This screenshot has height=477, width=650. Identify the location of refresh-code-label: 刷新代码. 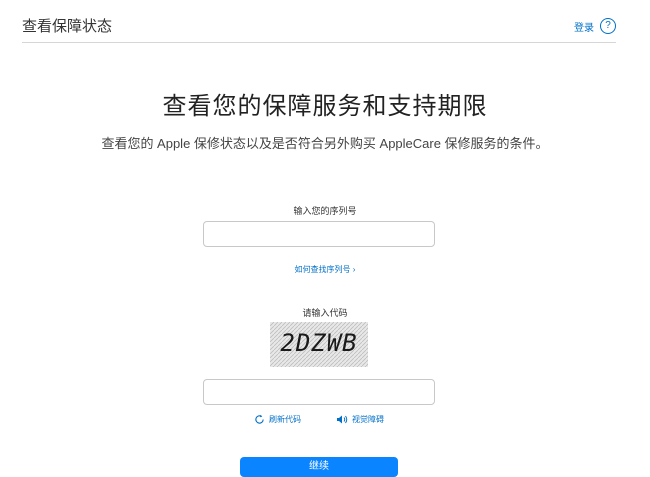
(285, 419).